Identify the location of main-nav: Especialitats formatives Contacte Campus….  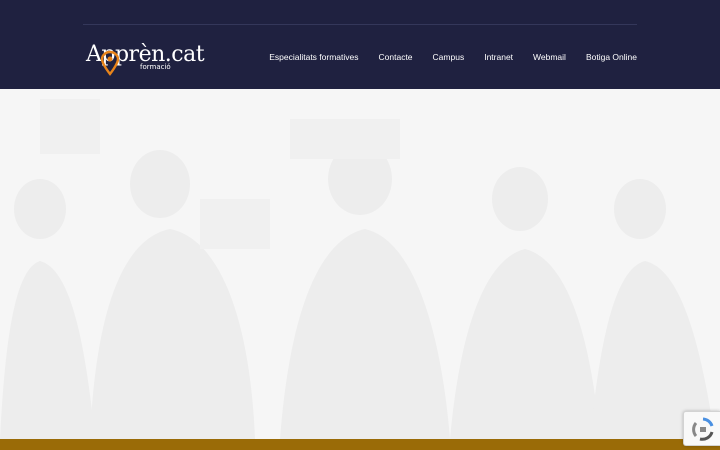
(453, 57).